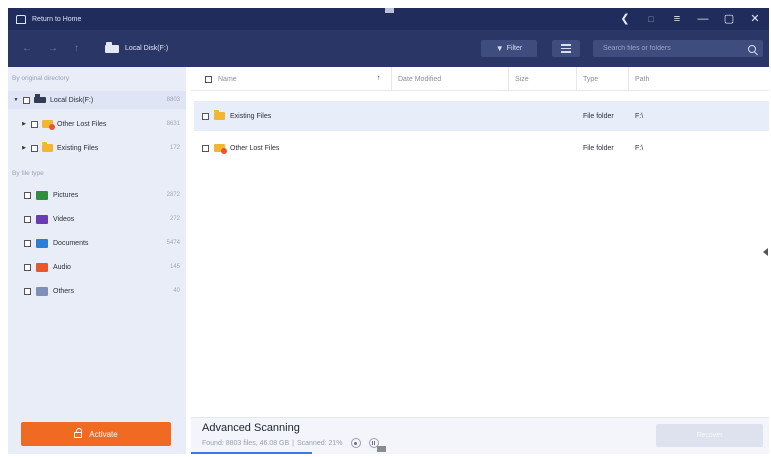 Image resolution: width=771 pixels, height=457 pixels. What do you see at coordinates (82, 124) in the screenshot?
I see `tree-item-label: Other Lost Files` at bounding box center [82, 124].